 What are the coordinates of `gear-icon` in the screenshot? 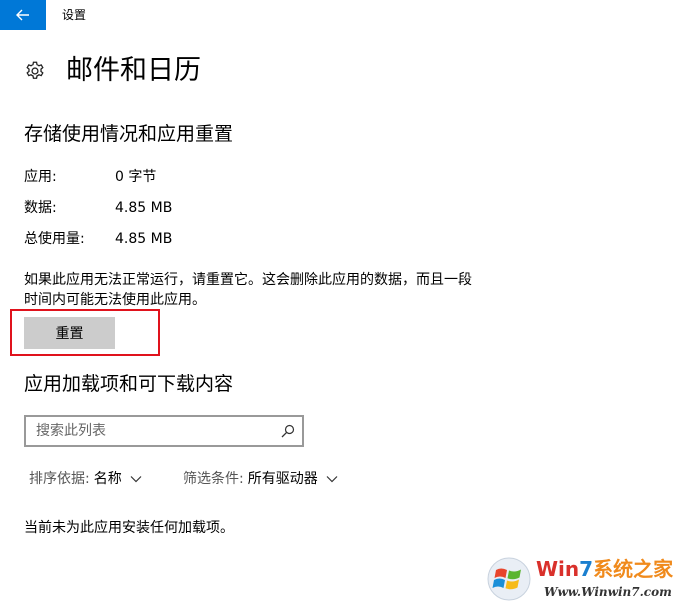 It's located at (35, 70).